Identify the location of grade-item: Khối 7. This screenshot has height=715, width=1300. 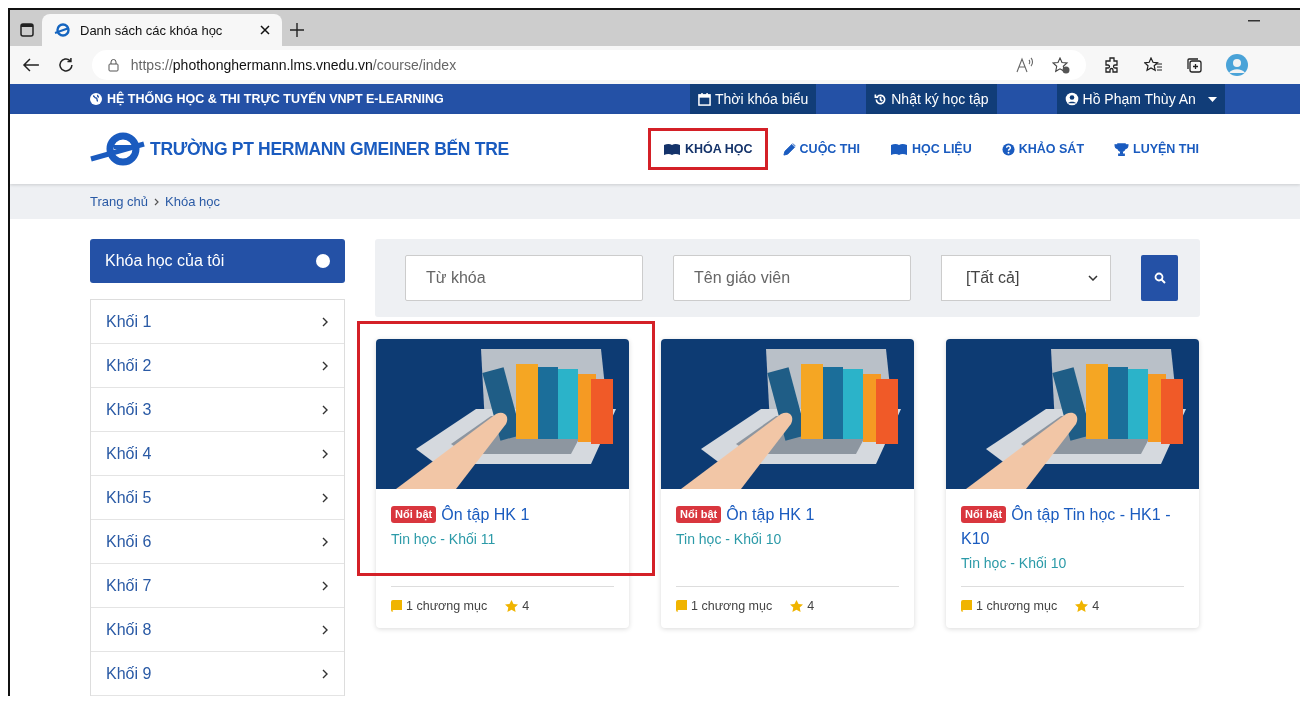
(217, 586).